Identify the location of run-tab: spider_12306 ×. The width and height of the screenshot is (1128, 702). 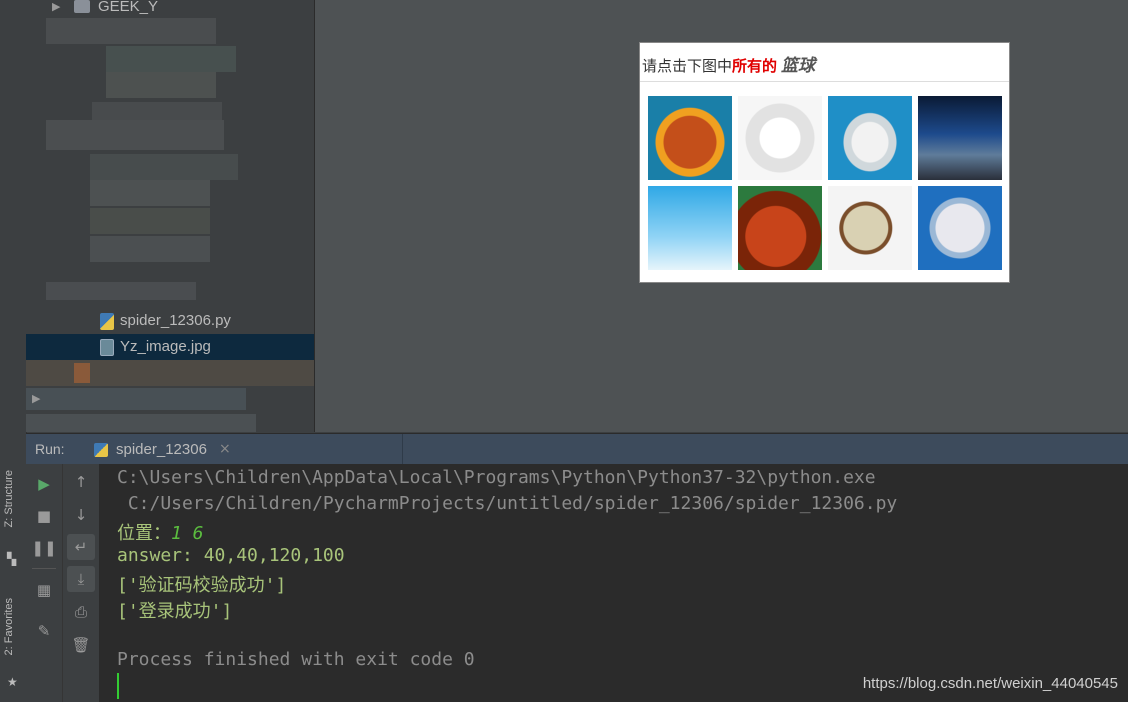
(245, 449).